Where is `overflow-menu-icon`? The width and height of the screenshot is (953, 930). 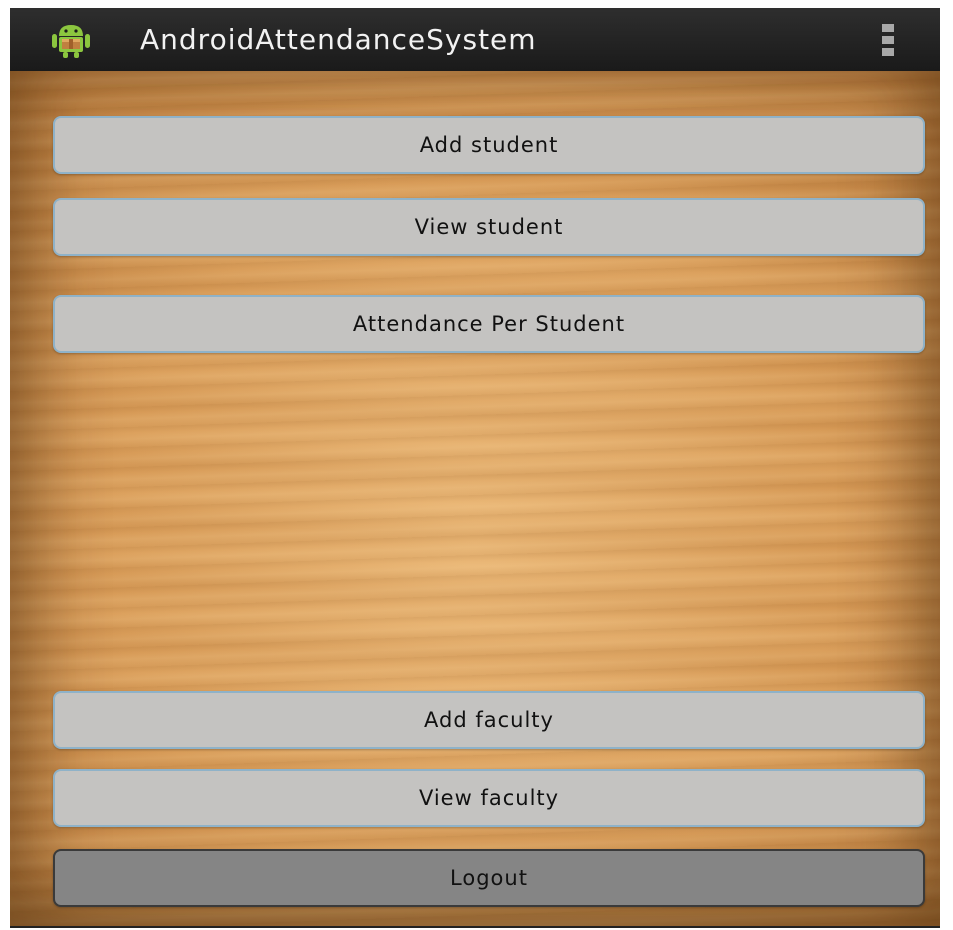 overflow-menu-icon is located at coordinates (889, 40).